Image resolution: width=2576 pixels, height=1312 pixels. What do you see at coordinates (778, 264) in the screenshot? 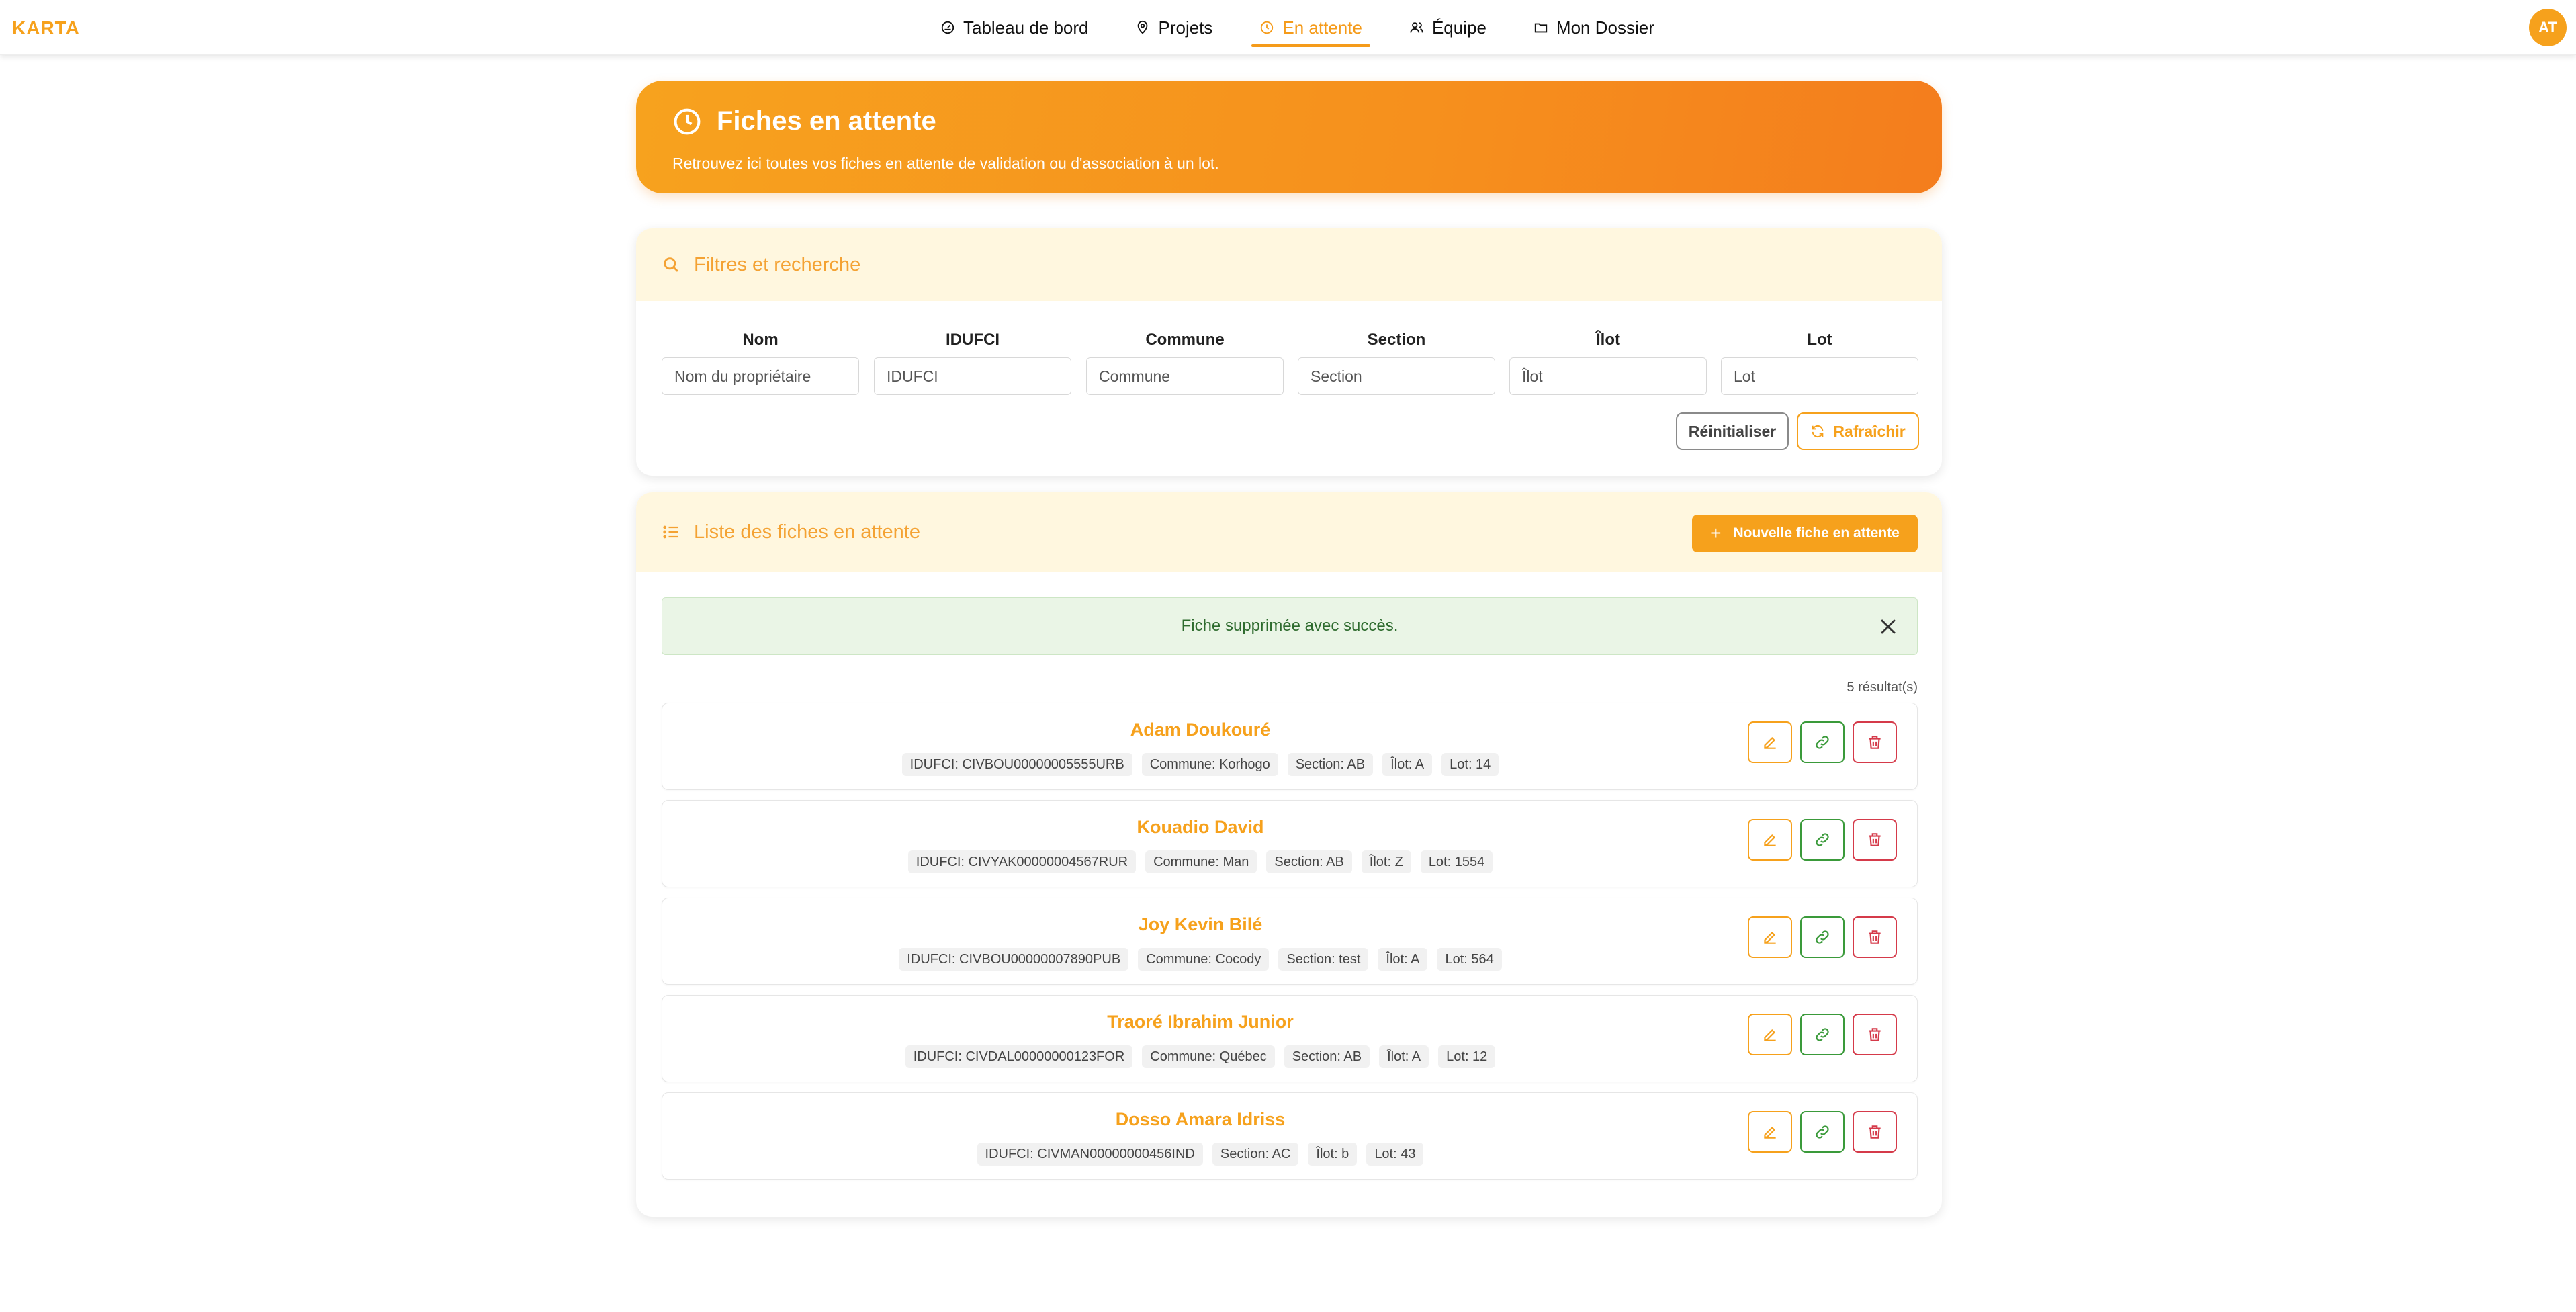
I see `filters-title-text: Filtres et recherche` at bounding box center [778, 264].